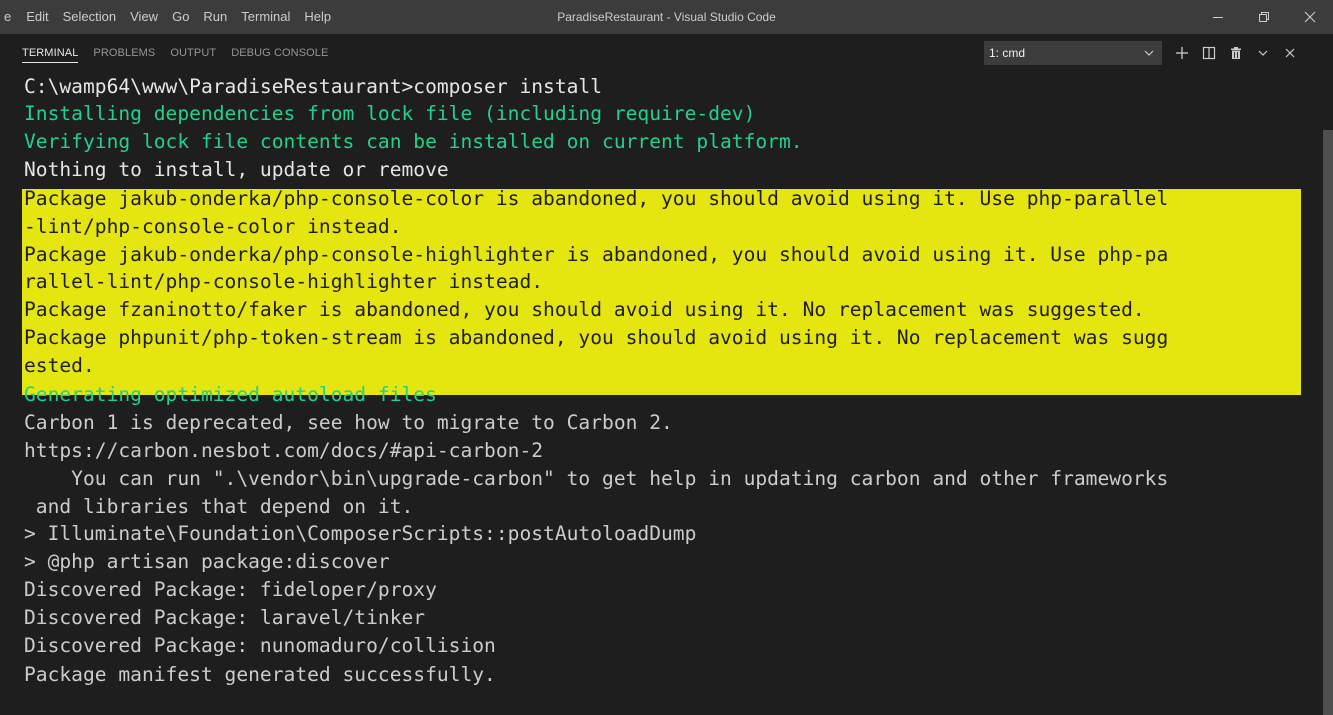  I want to click on terminal-line: > @php artisan package:discover, so click(207, 561).